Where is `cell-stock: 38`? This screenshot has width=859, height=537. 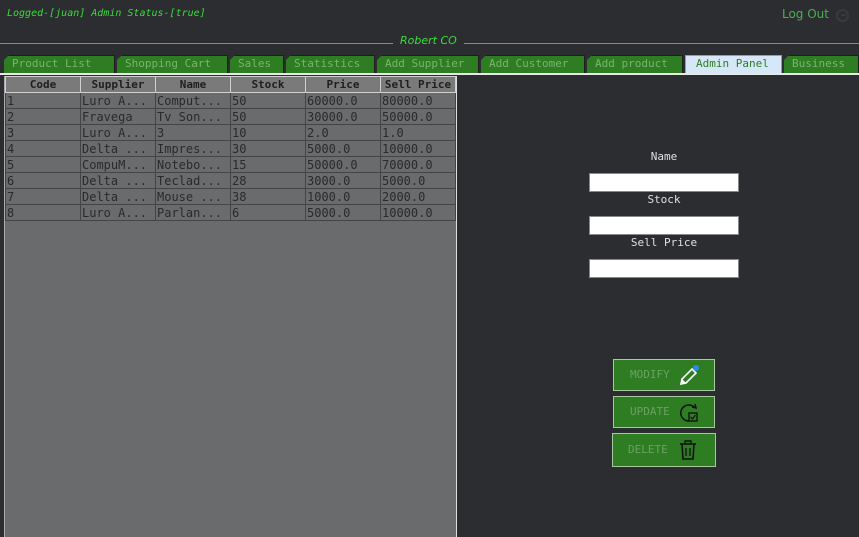 cell-stock: 38 is located at coordinates (268, 196).